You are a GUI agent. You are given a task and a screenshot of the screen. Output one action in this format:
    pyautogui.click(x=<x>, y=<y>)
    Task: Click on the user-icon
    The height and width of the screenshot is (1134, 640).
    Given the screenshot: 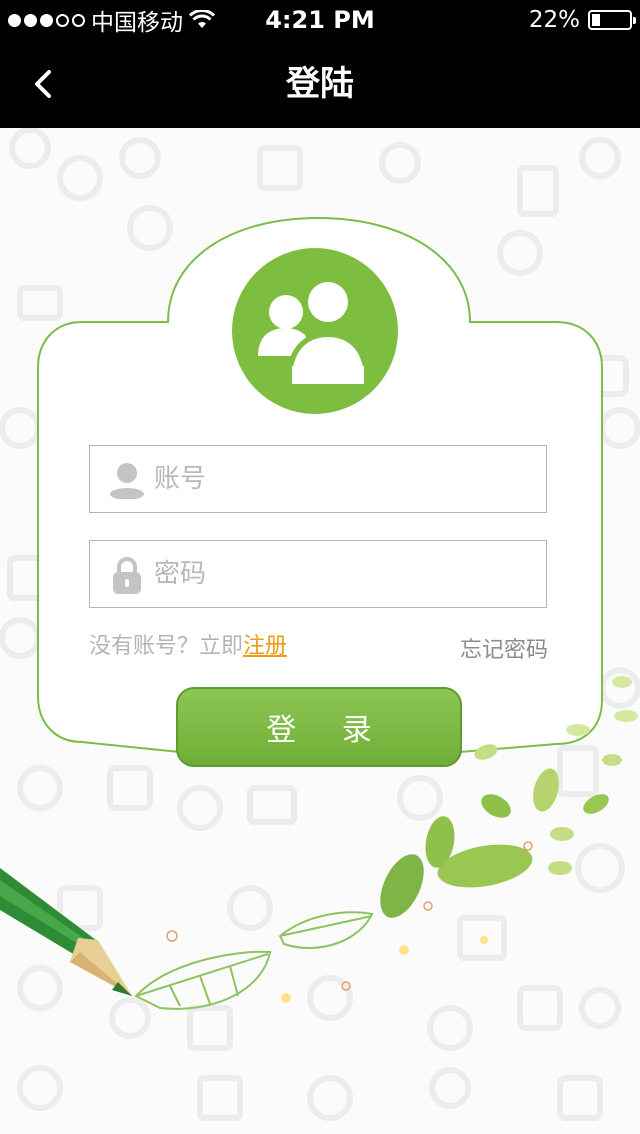 What is the action you would take?
    pyautogui.click(x=127, y=481)
    